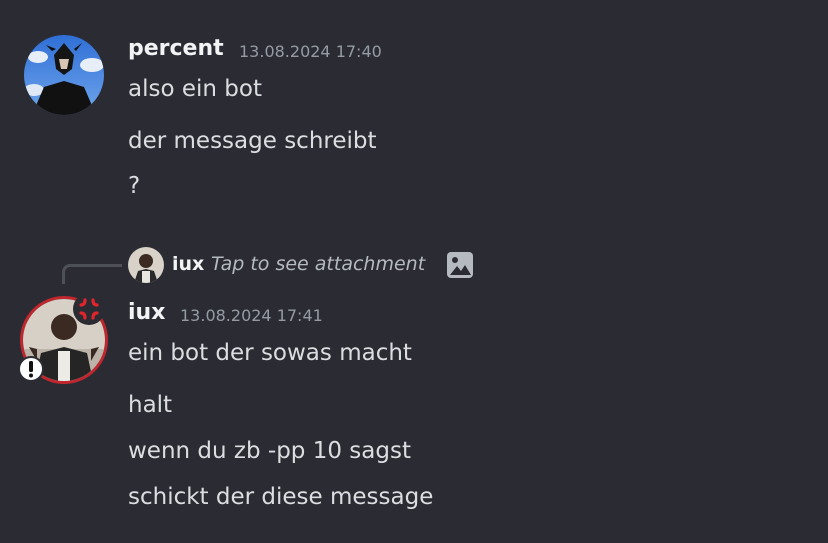 This screenshot has width=828, height=543. What do you see at coordinates (251, 315) in the screenshot?
I see `message-timestamp: 13.08.2024 17:41` at bounding box center [251, 315].